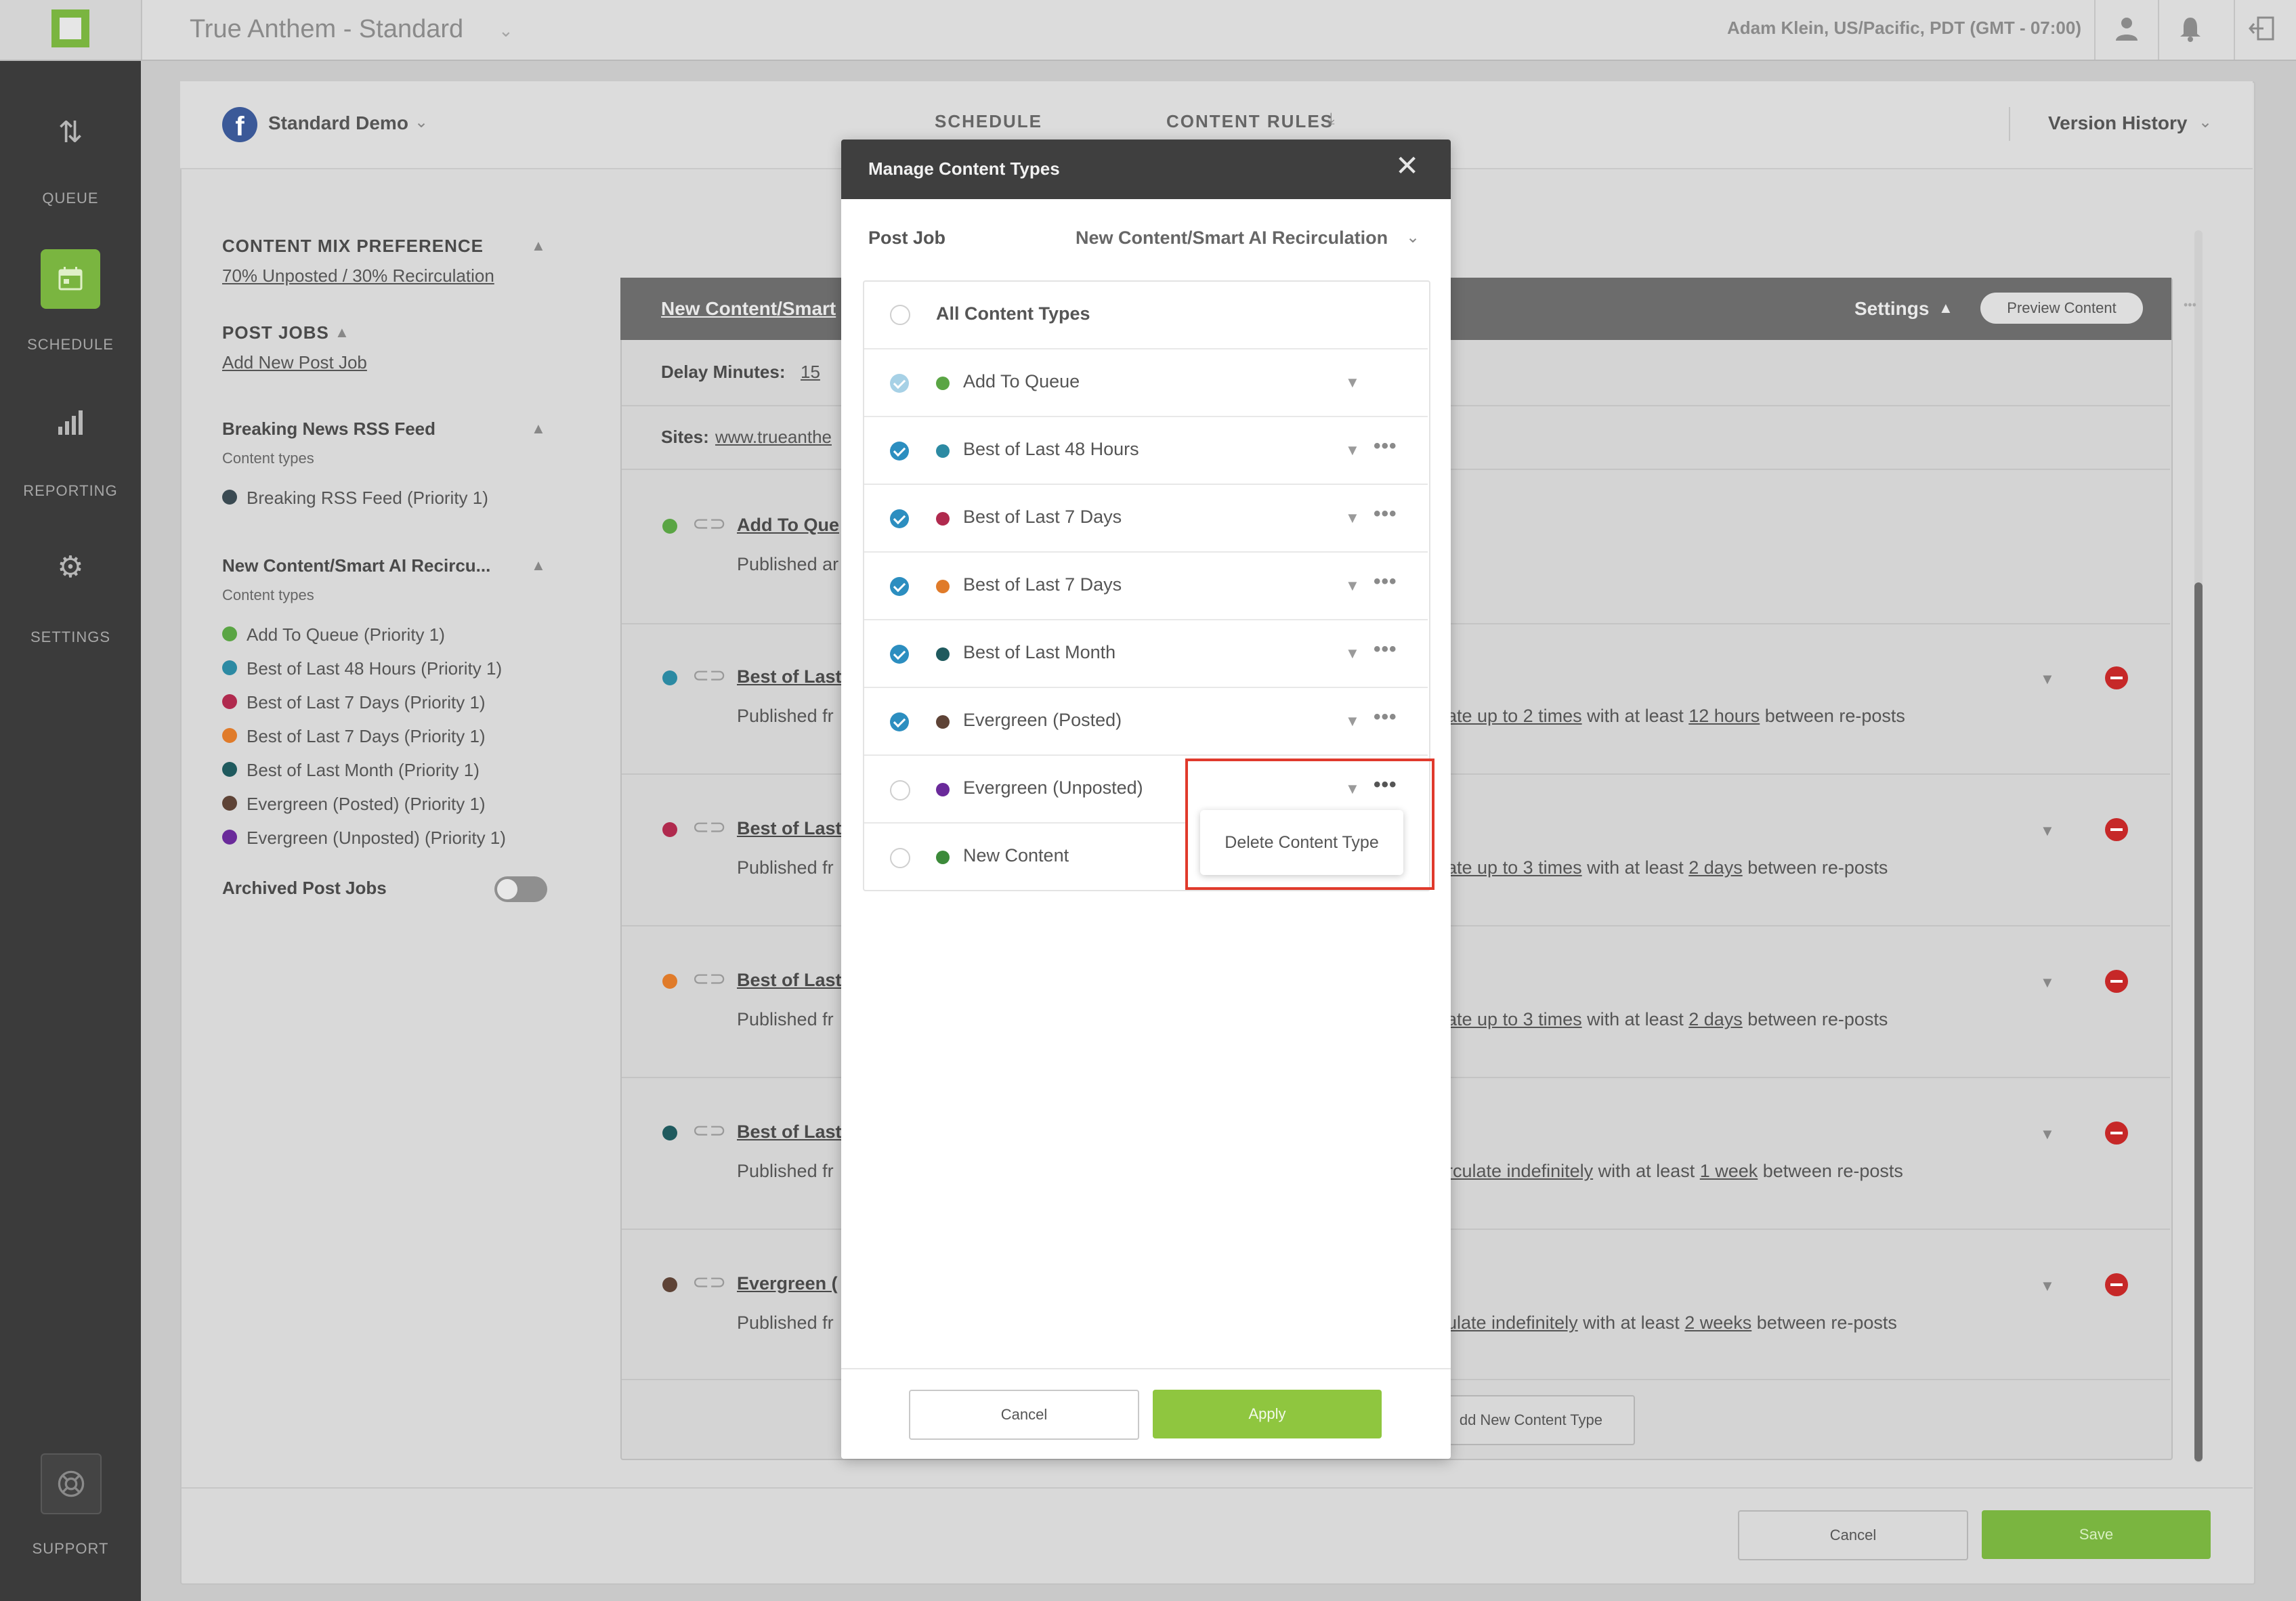 The height and width of the screenshot is (1601, 2296). I want to click on content-type-name: Add To Queue, so click(1022, 381).